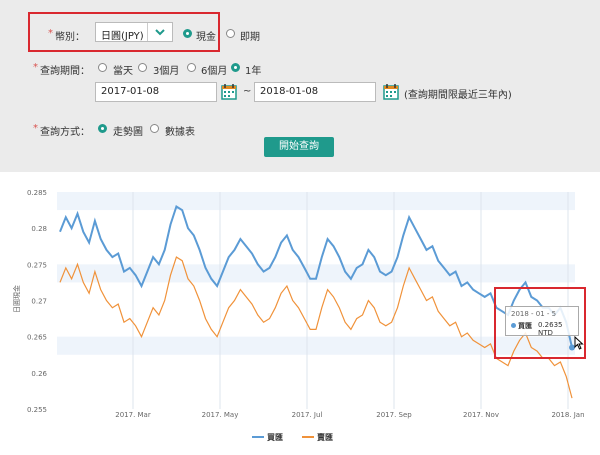 The image size is (600, 455). I want to click on submit-query-button: 開始查詢, so click(299, 147).